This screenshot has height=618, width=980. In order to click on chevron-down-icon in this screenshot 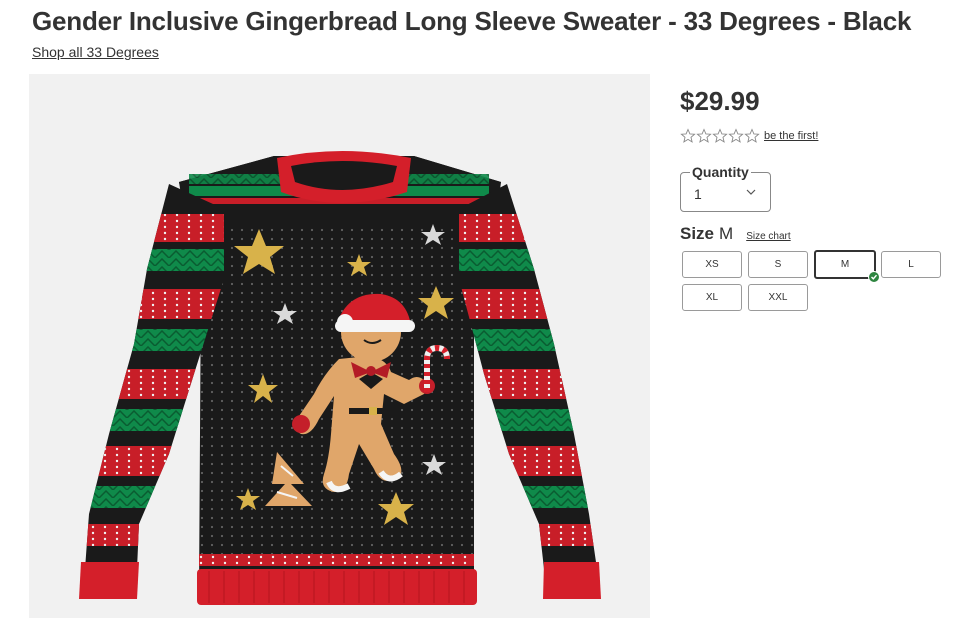, I will do `click(751, 192)`.